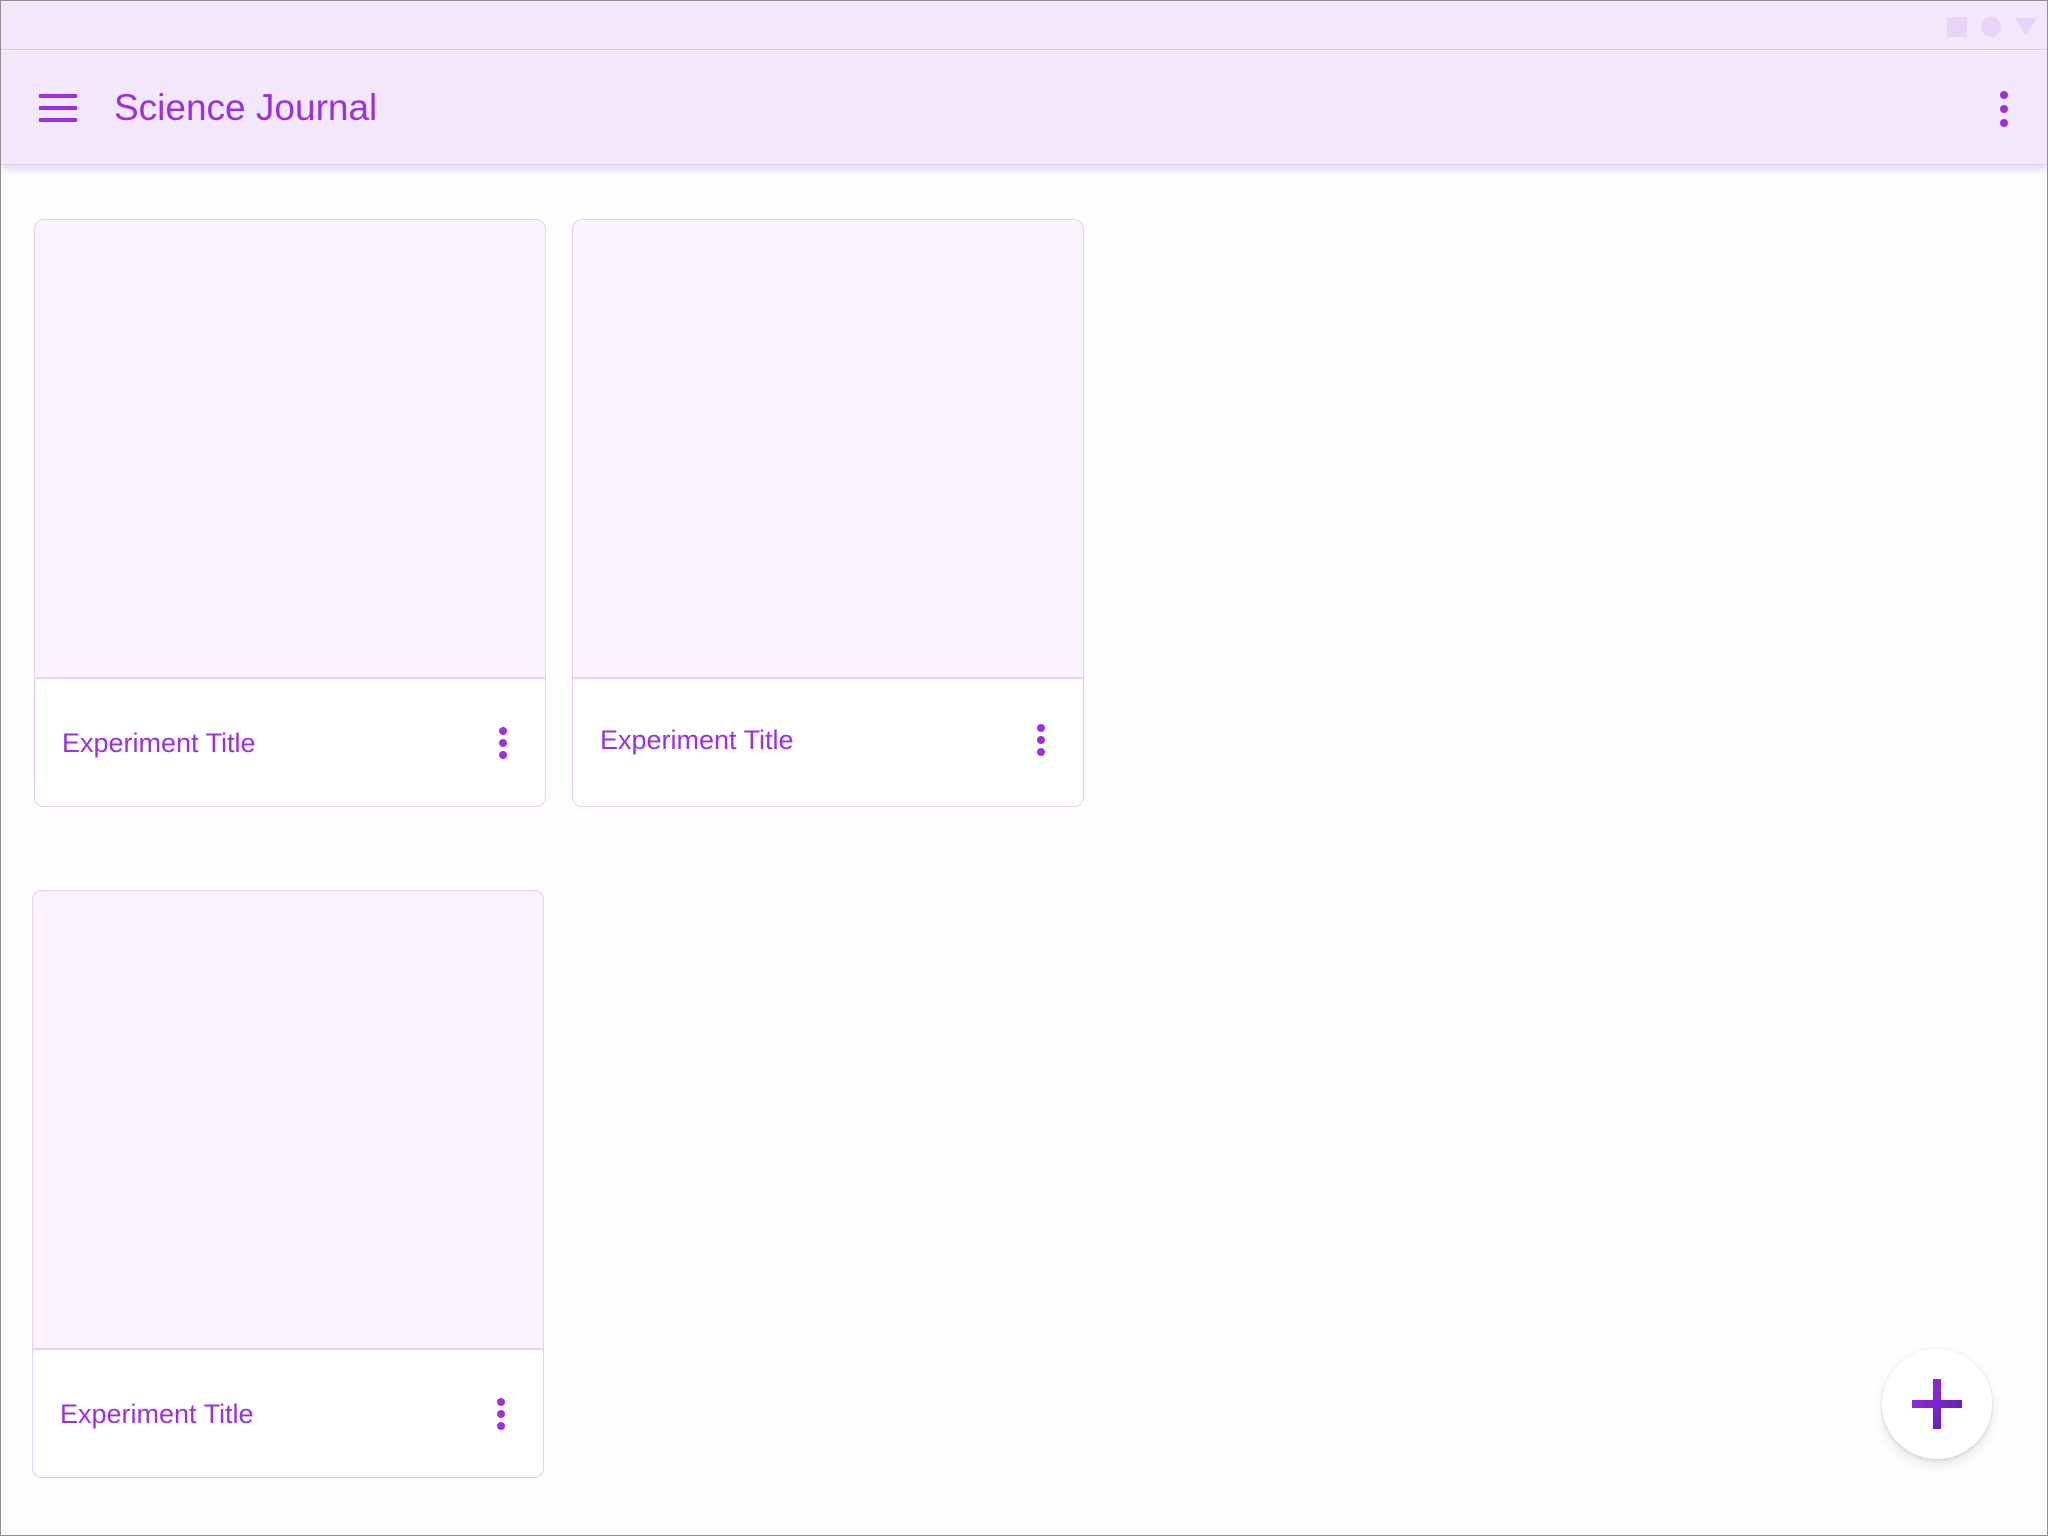 This screenshot has height=1536, width=2048. I want to click on add-icon-vertical, so click(1937, 1404).